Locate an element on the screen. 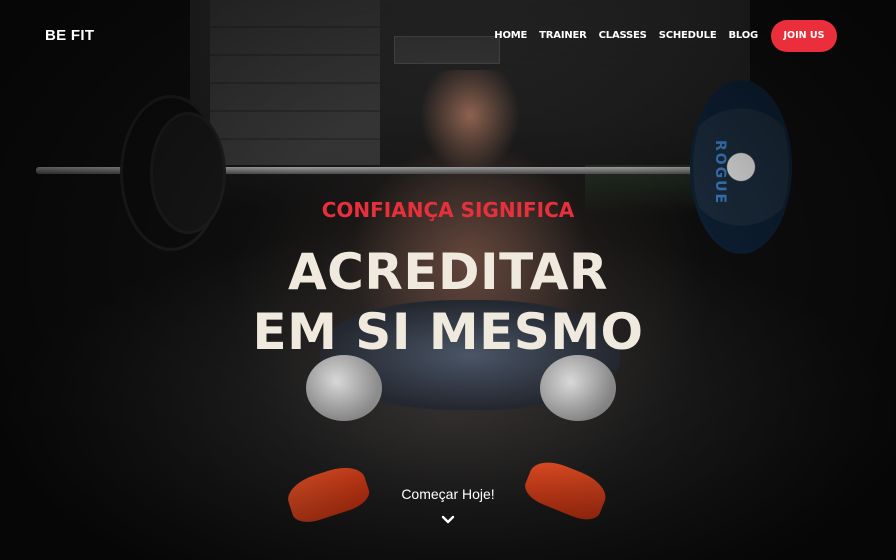  nav-item-trainer: TRAINER is located at coordinates (563, 35).